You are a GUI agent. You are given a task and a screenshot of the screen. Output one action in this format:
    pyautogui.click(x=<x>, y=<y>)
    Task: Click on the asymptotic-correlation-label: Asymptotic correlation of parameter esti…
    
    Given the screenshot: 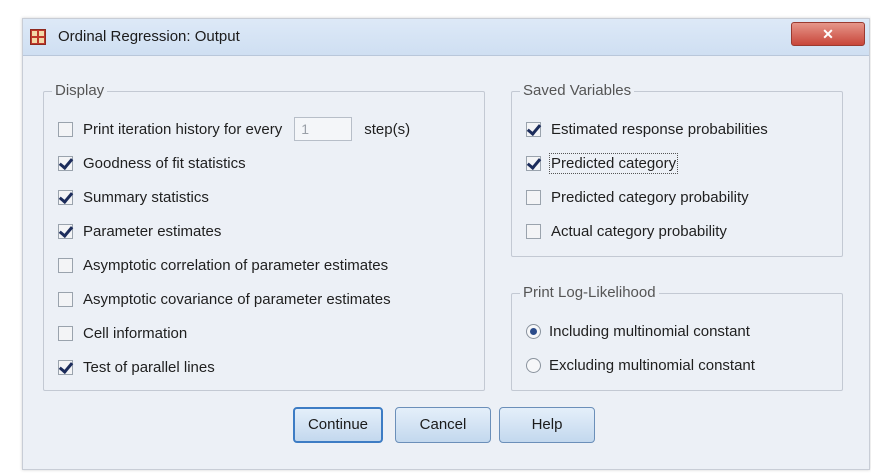 What is the action you would take?
    pyautogui.click(x=236, y=265)
    